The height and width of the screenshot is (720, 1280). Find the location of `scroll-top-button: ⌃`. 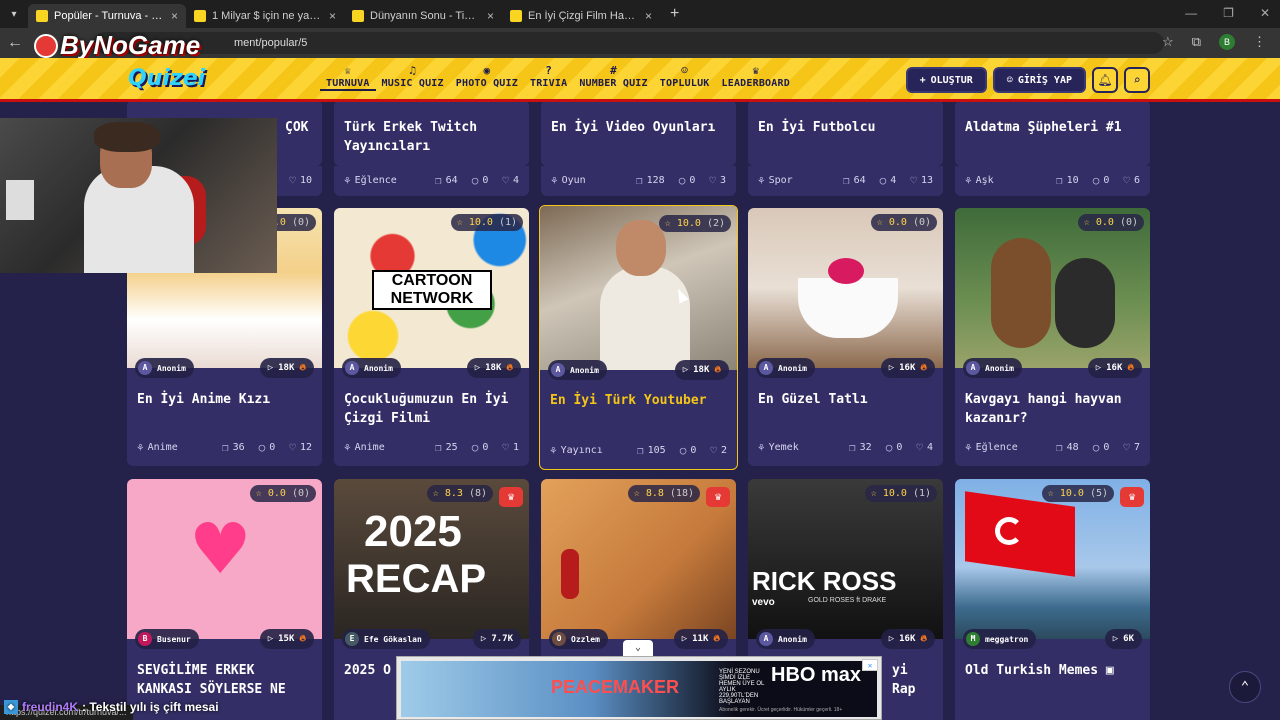

scroll-top-button: ⌃ is located at coordinates (1245, 687).